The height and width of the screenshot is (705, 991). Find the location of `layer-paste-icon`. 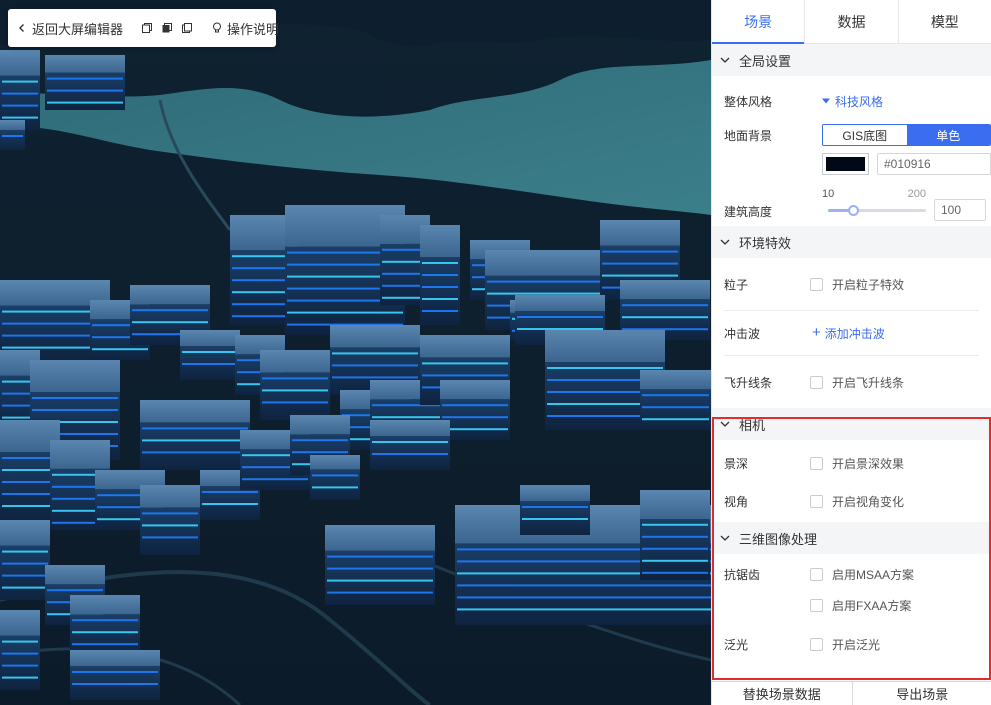

layer-paste-icon is located at coordinates (187, 28).